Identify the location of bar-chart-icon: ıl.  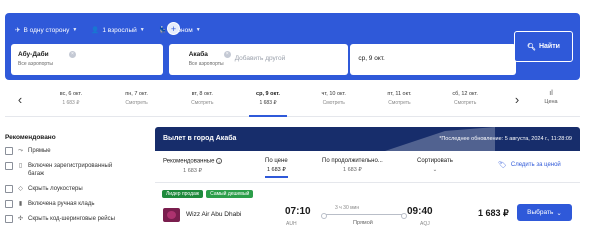
(551, 93).